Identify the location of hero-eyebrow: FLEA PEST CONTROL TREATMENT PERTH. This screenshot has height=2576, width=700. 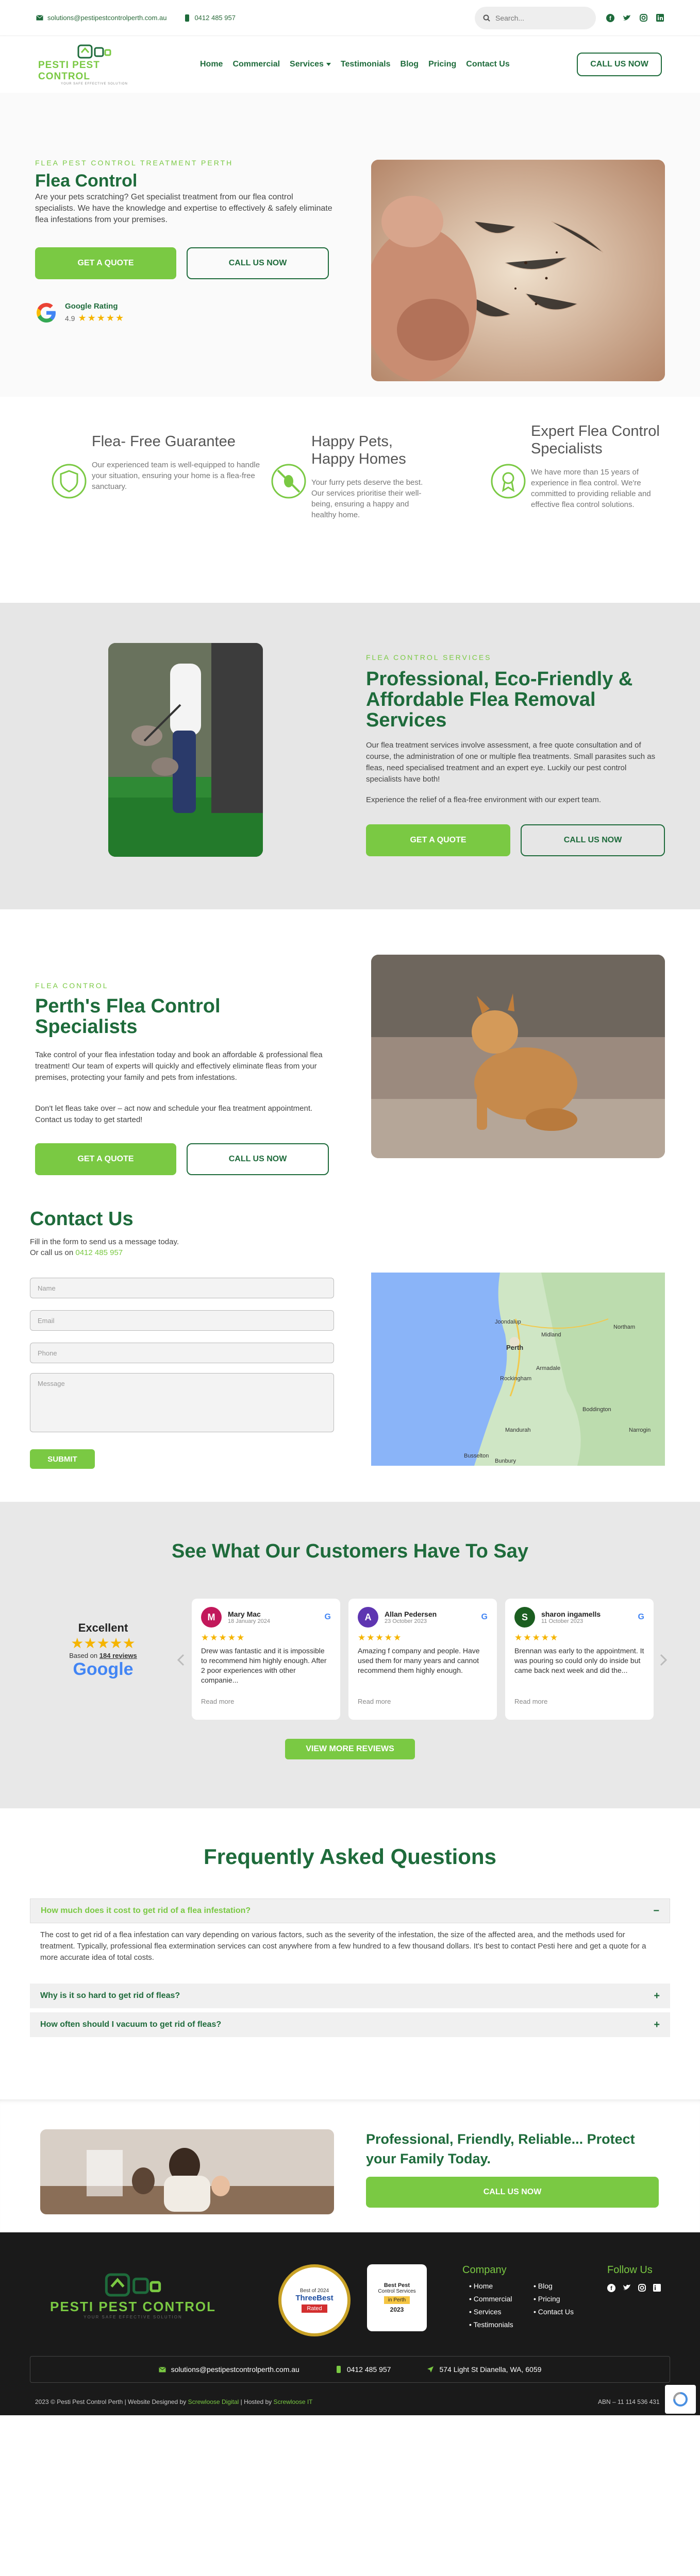
(134, 163).